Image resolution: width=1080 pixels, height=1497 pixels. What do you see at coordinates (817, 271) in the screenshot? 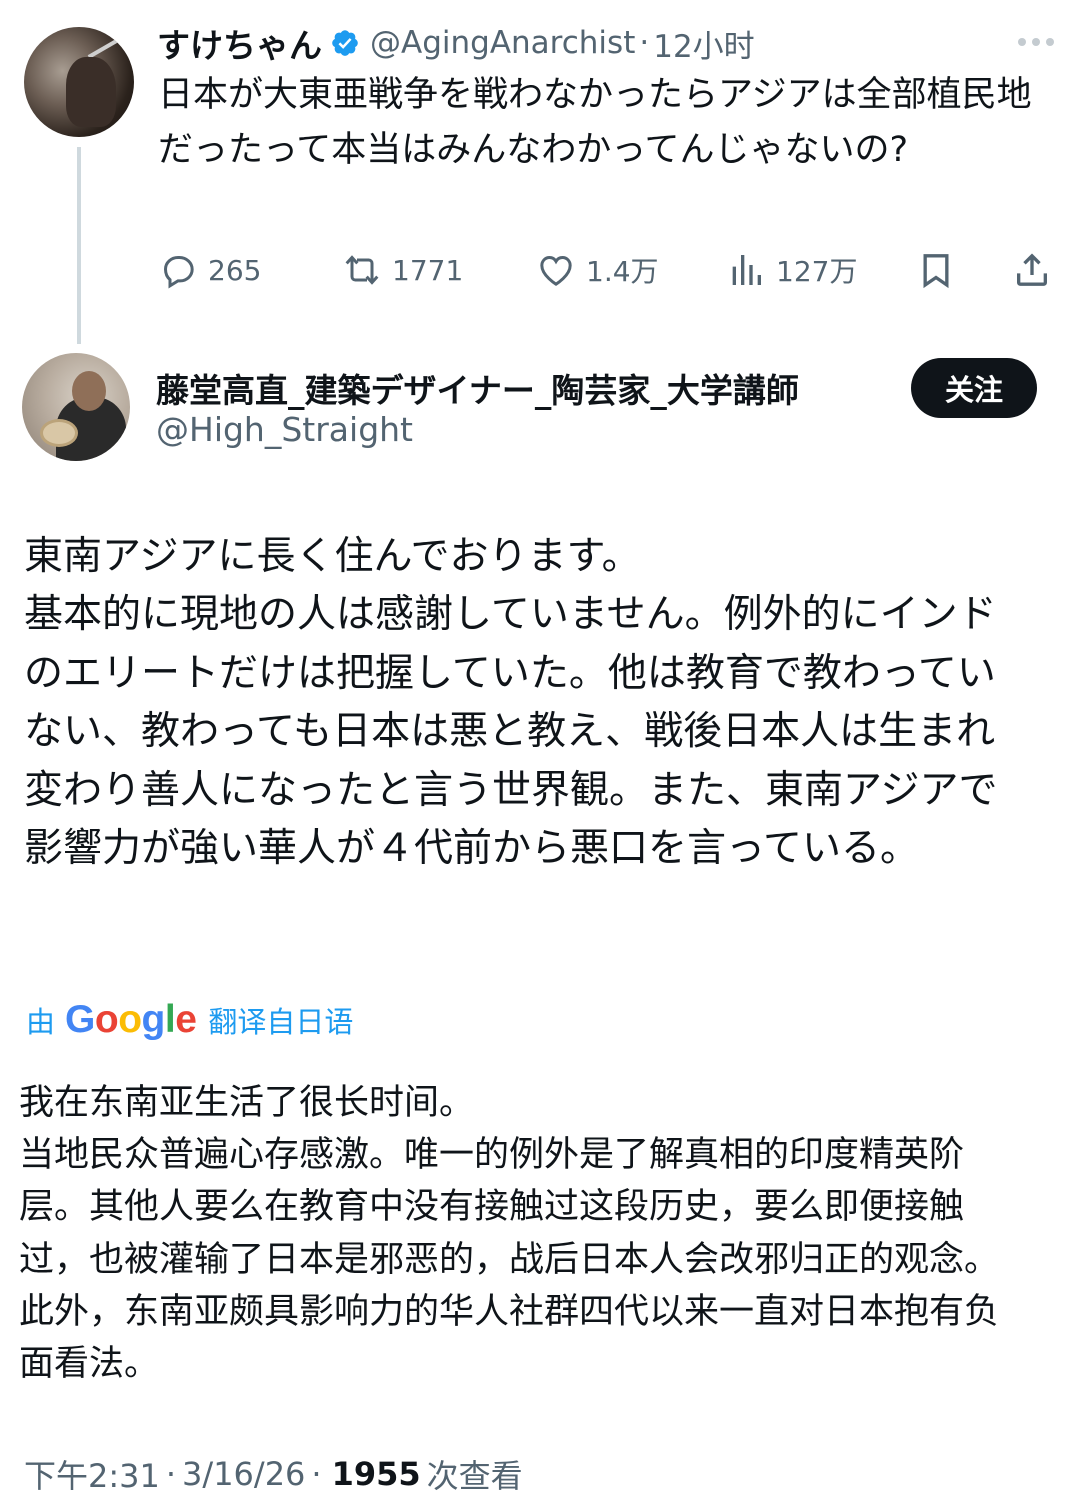
I see `views-count: 127万` at bounding box center [817, 271].